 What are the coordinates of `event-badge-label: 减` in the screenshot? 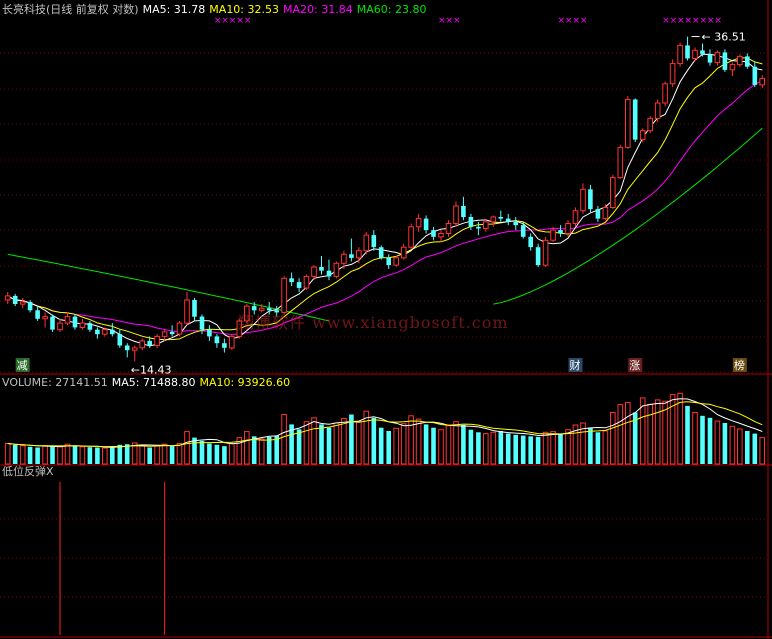 It's located at (22, 365).